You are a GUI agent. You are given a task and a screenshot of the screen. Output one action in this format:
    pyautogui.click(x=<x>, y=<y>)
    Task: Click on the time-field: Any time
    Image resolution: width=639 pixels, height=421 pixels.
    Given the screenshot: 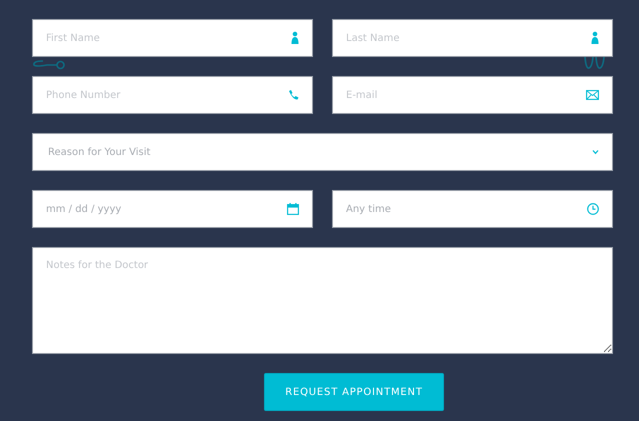 What is the action you would take?
    pyautogui.click(x=472, y=209)
    